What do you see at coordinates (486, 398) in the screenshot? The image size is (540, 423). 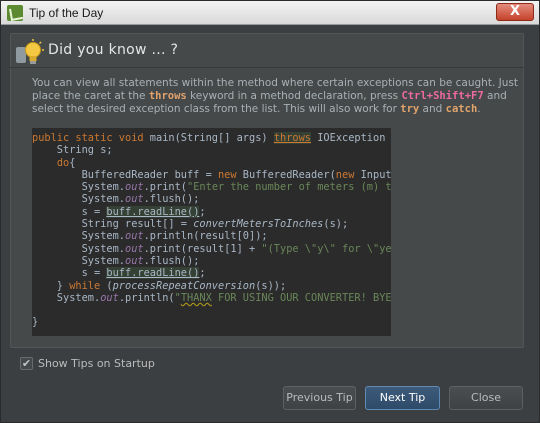 I see `close-button: Close` at bounding box center [486, 398].